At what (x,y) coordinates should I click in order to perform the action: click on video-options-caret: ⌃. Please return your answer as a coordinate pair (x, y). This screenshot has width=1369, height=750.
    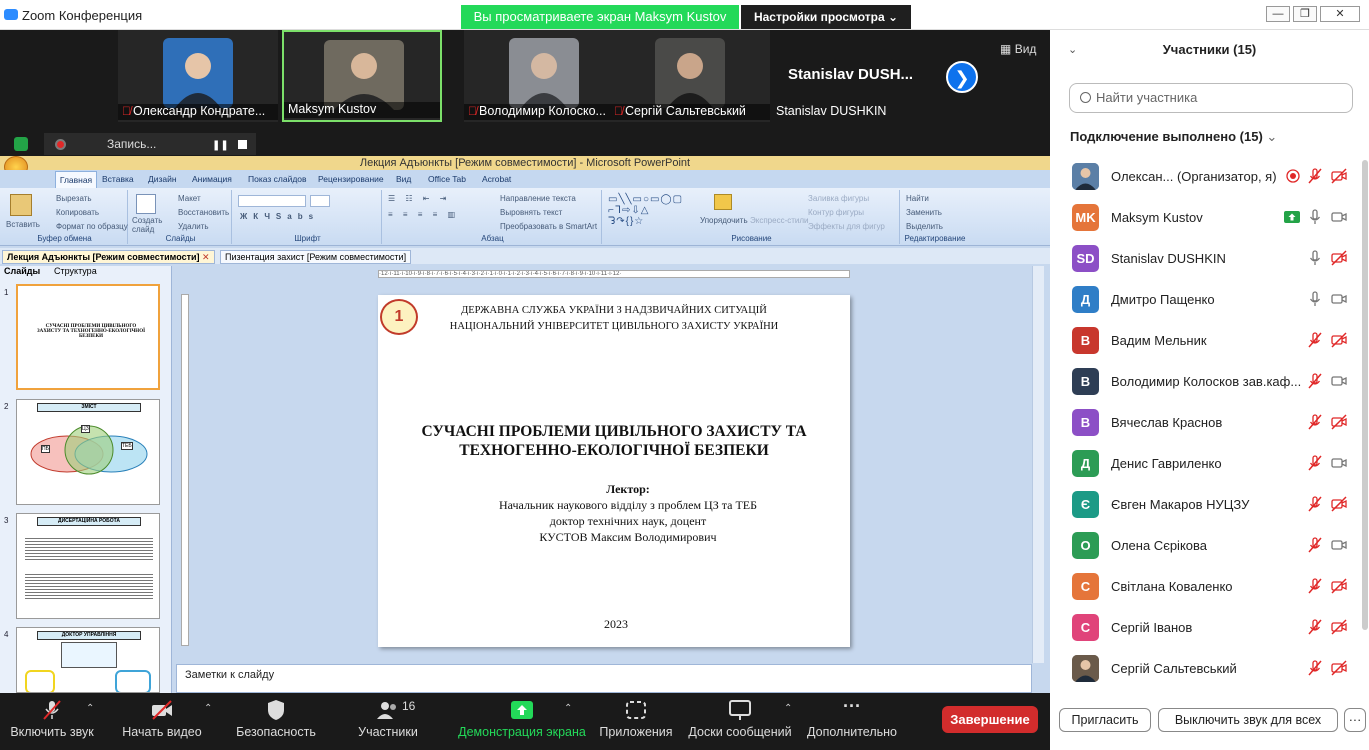
    Looking at the image, I should click on (208, 708).